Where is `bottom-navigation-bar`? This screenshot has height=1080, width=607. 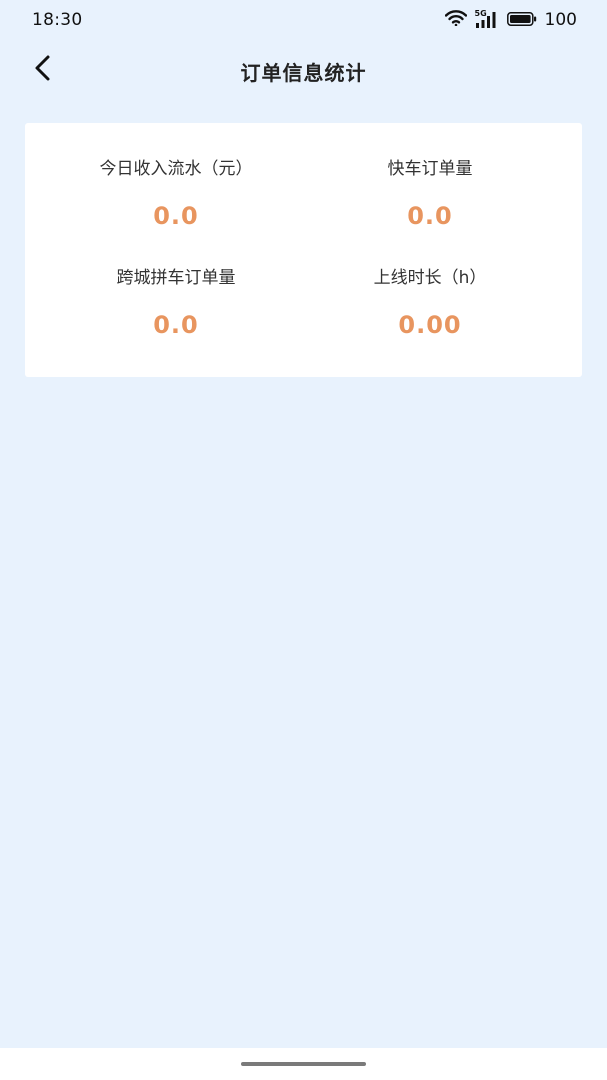
bottom-navigation-bar is located at coordinates (303, 1064).